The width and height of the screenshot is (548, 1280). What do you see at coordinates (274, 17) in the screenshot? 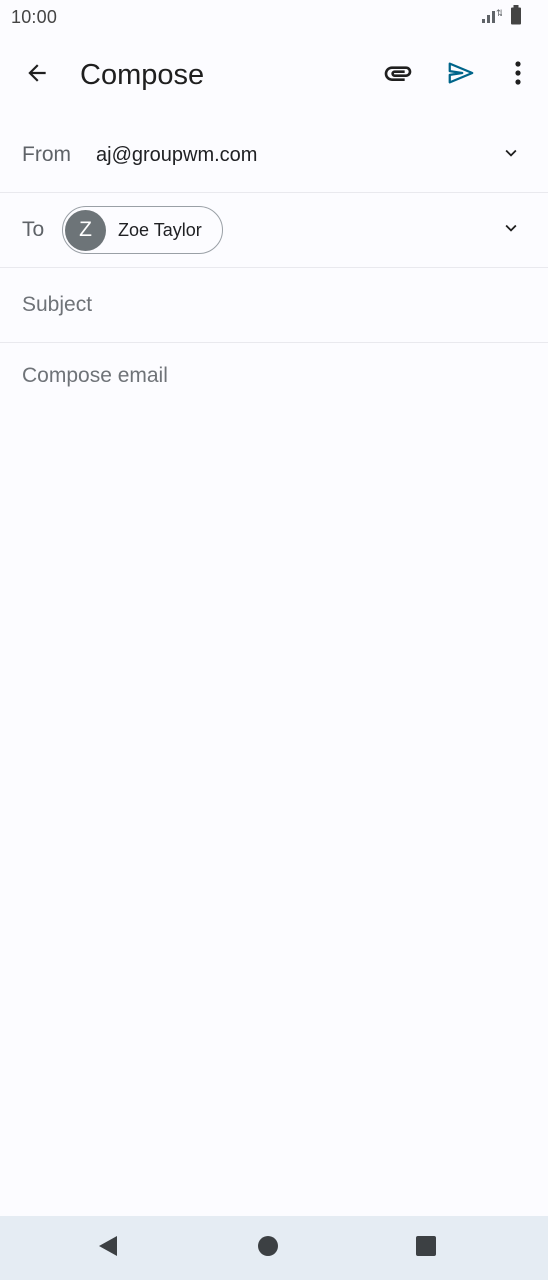
I see `status-bar: 10:00 ⇅` at bounding box center [274, 17].